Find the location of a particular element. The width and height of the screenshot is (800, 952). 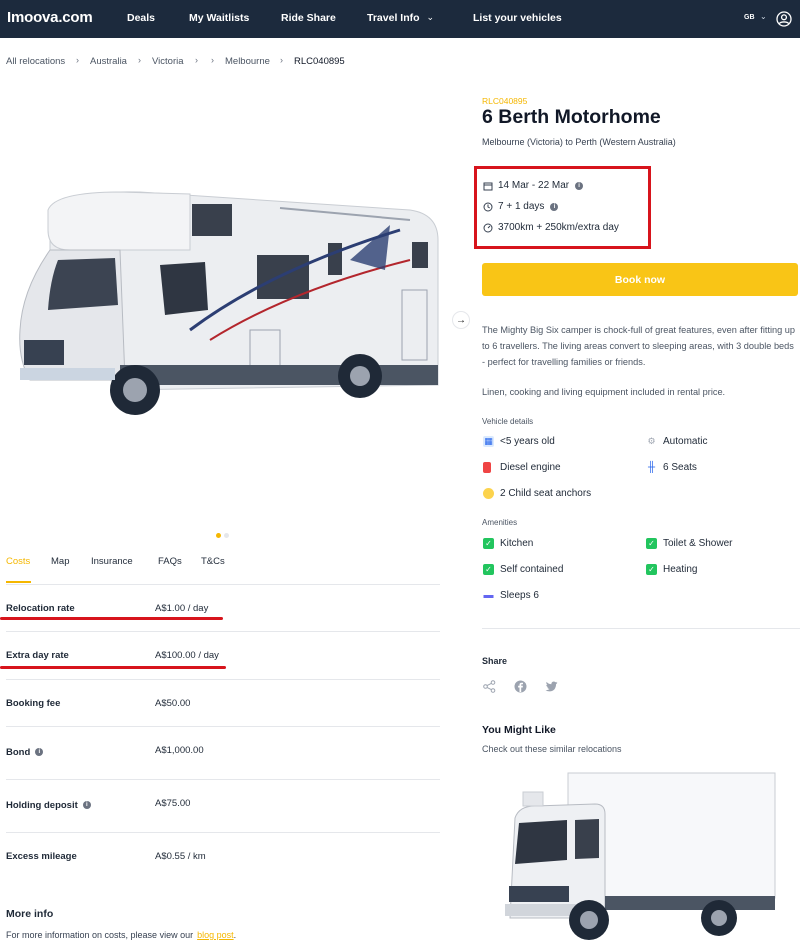

amenity-self-contained-text: Self contained is located at coordinates (532, 569).